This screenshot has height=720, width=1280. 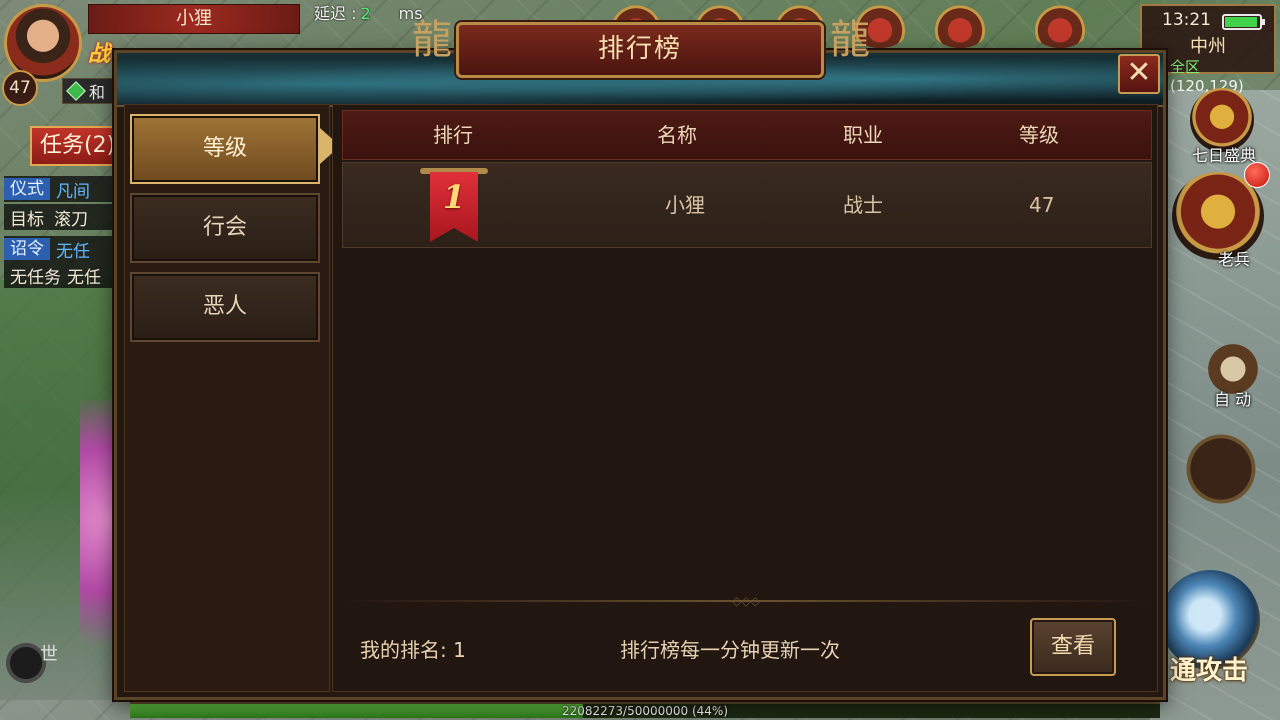 I want to click on skill-slot-icon, so click(x=1221, y=469).